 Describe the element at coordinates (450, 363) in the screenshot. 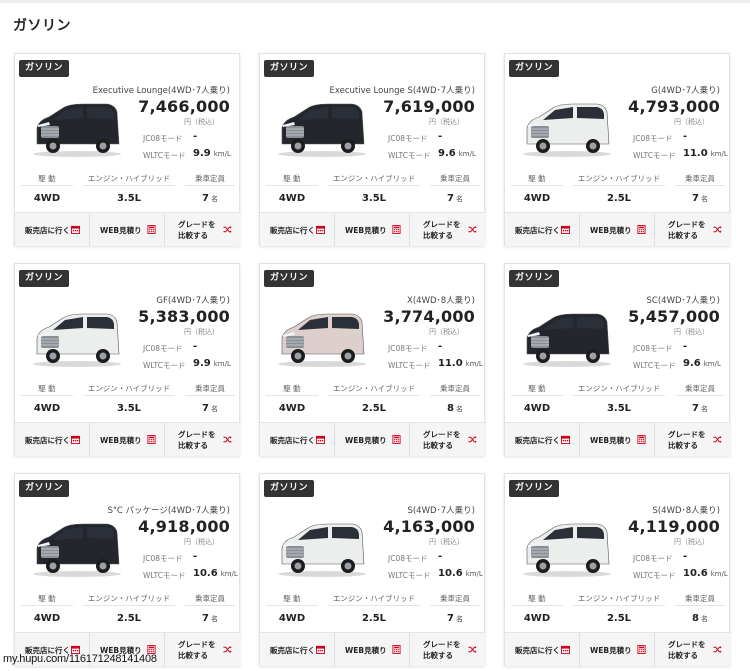

I see `wltc-value: 11.0` at that location.